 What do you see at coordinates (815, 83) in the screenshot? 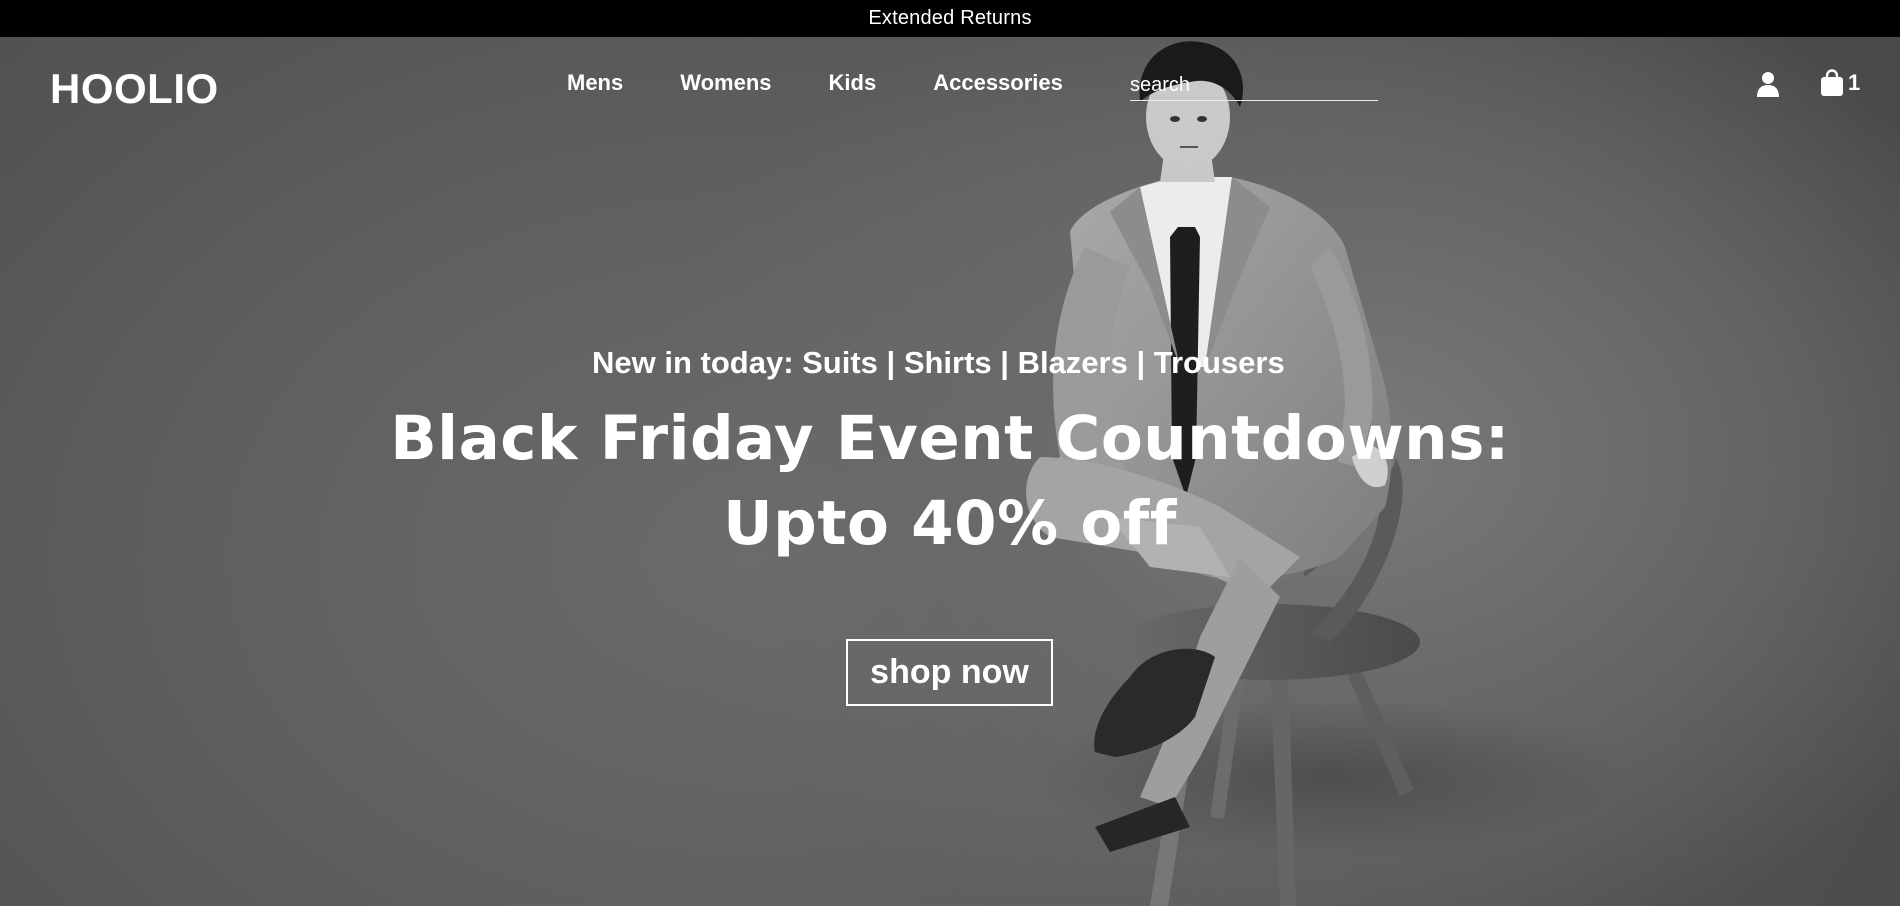
I see `main-nav: Mens Womens Kids Accessories` at bounding box center [815, 83].